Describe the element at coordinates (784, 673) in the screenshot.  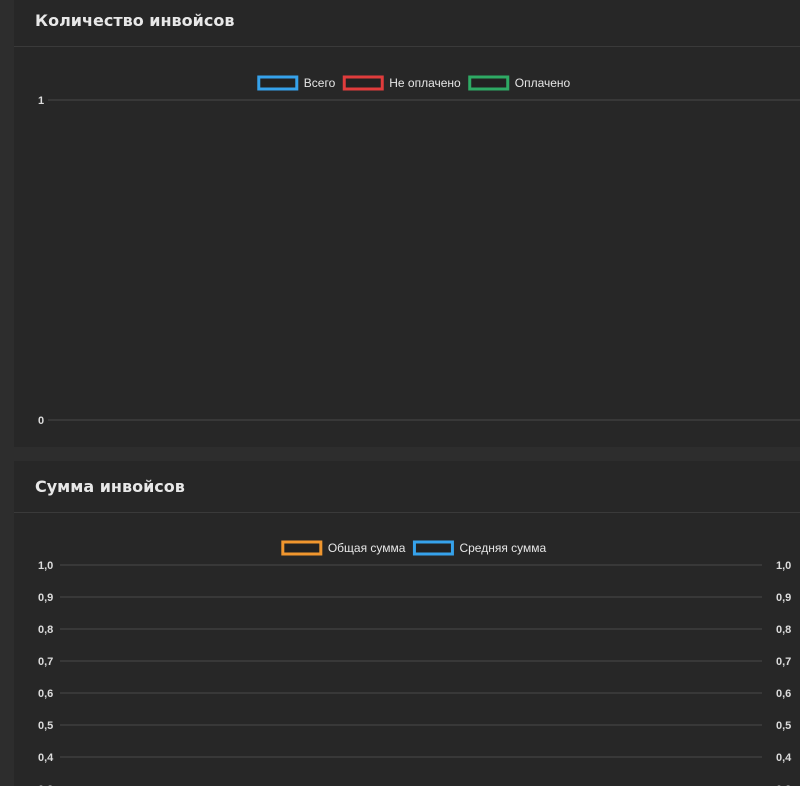
I see `chart-y-axis-right: 1,00,90,80,70,60,50,40,3` at that location.